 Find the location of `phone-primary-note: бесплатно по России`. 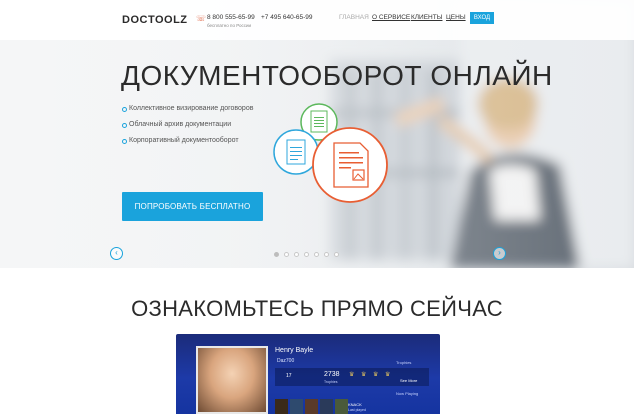

phone-primary-note: бесплатно по России is located at coordinates (229, 25).